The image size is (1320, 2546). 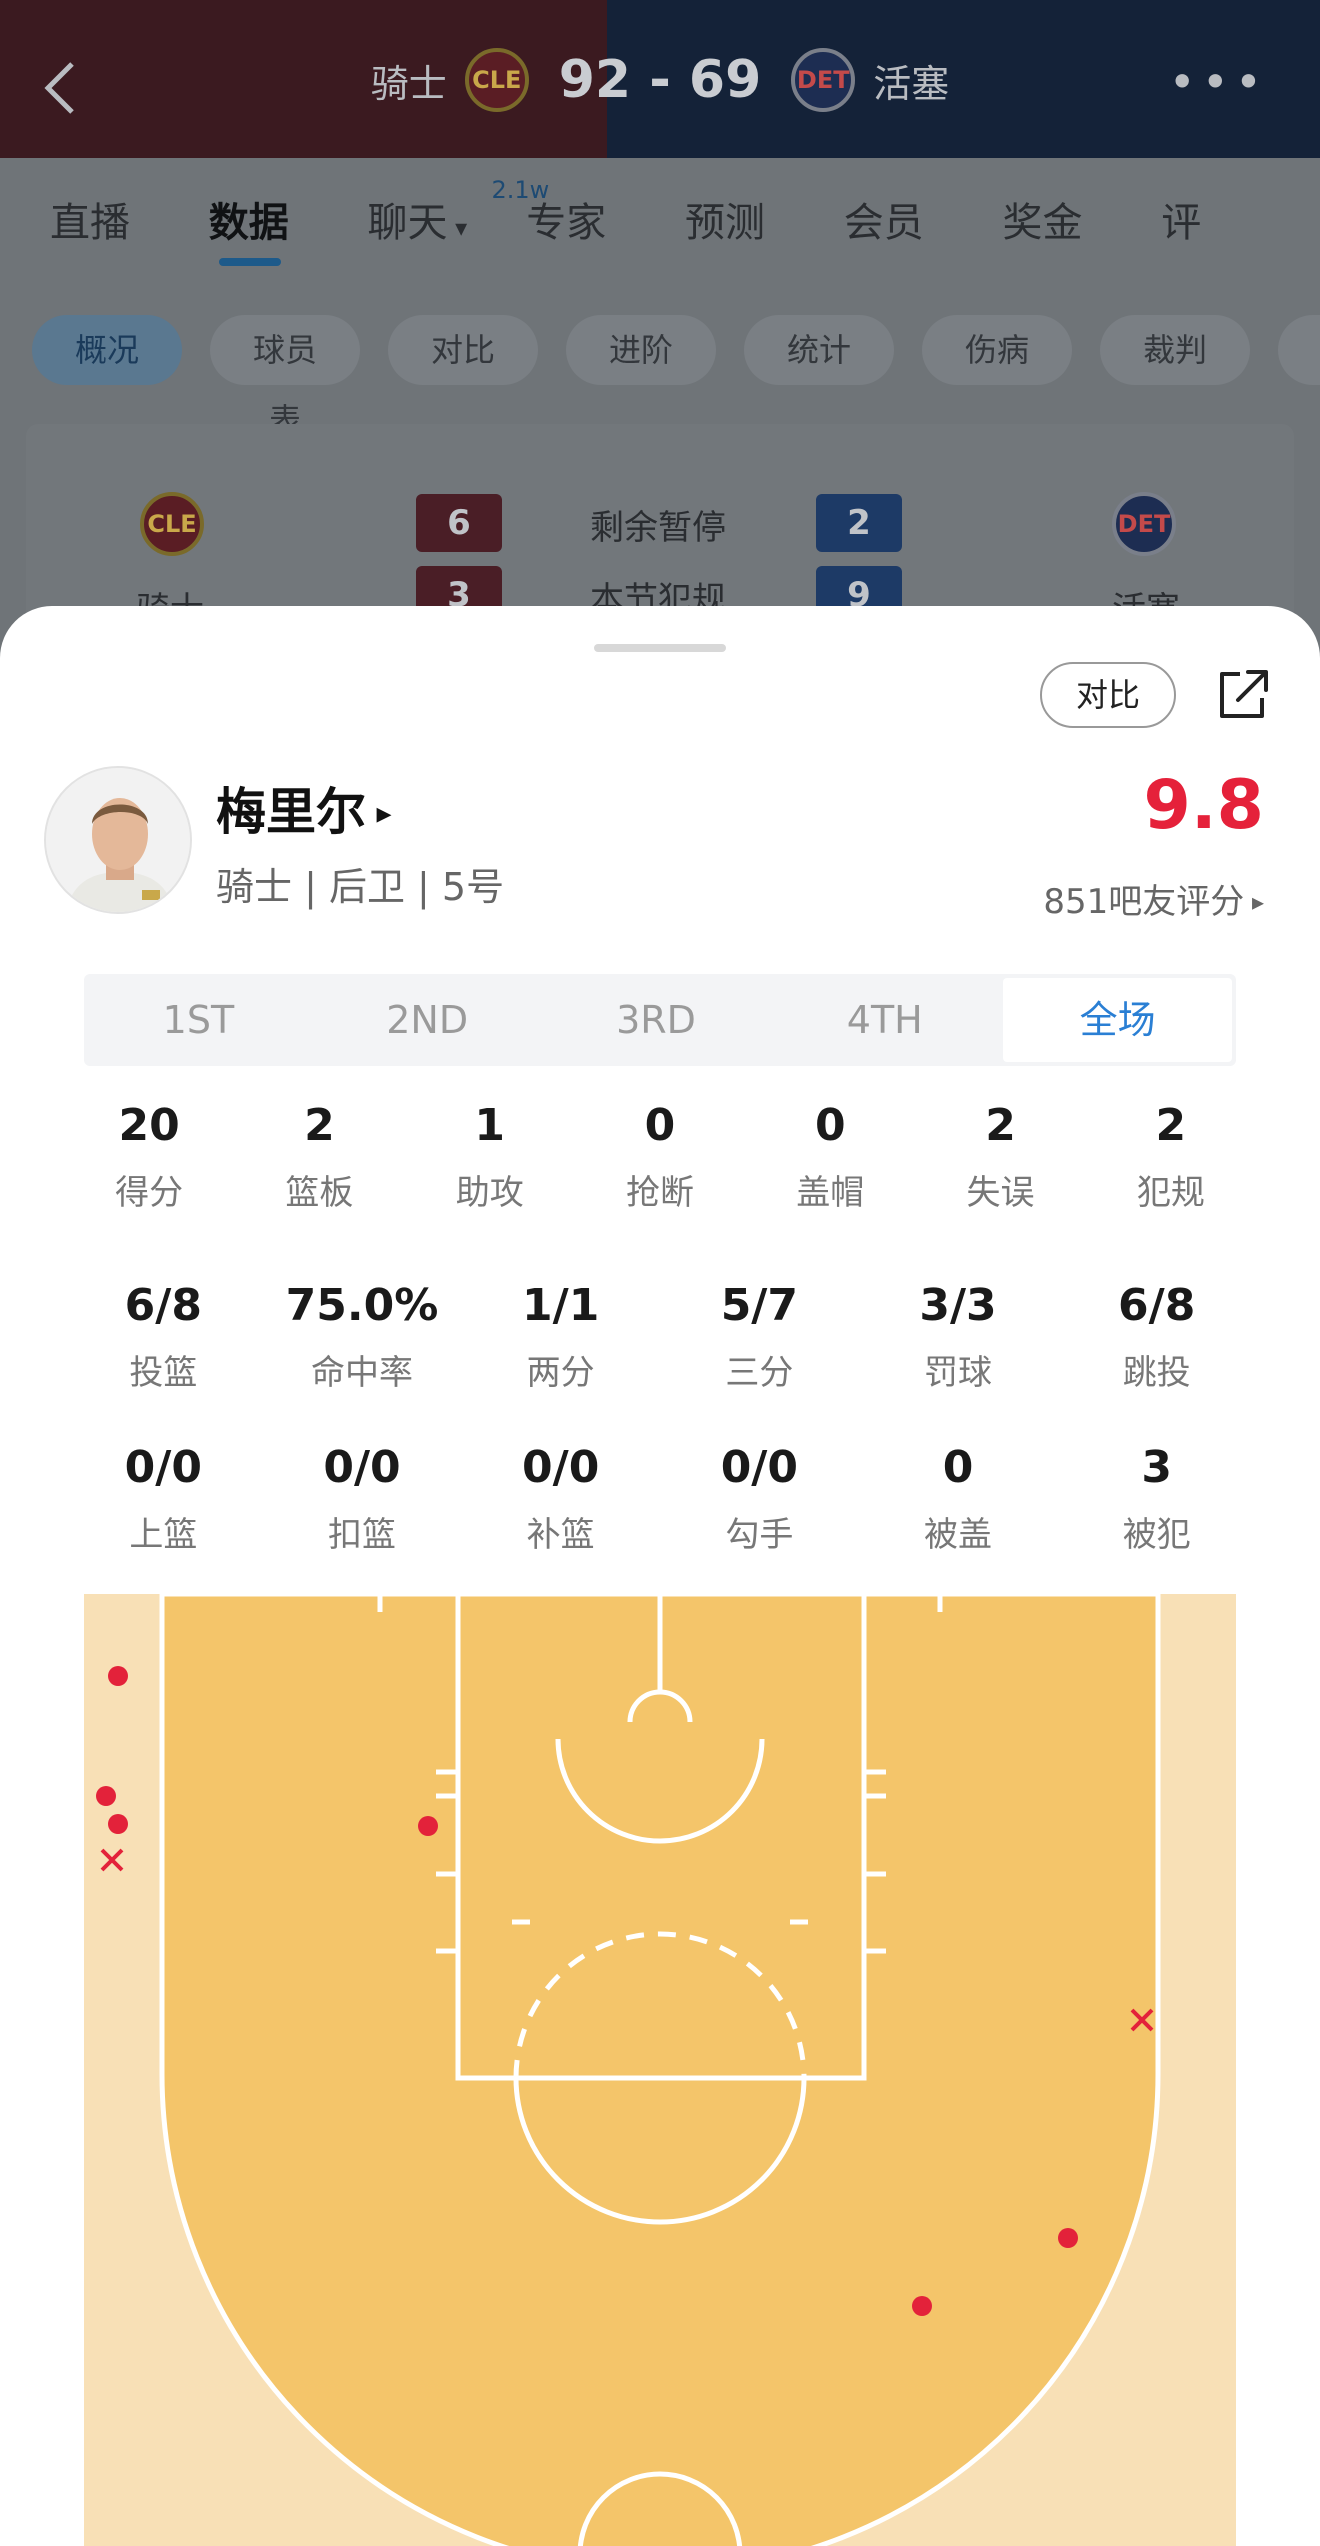 I want to click on stat-assists: 1 助攻, so click(x=490, y=1157).